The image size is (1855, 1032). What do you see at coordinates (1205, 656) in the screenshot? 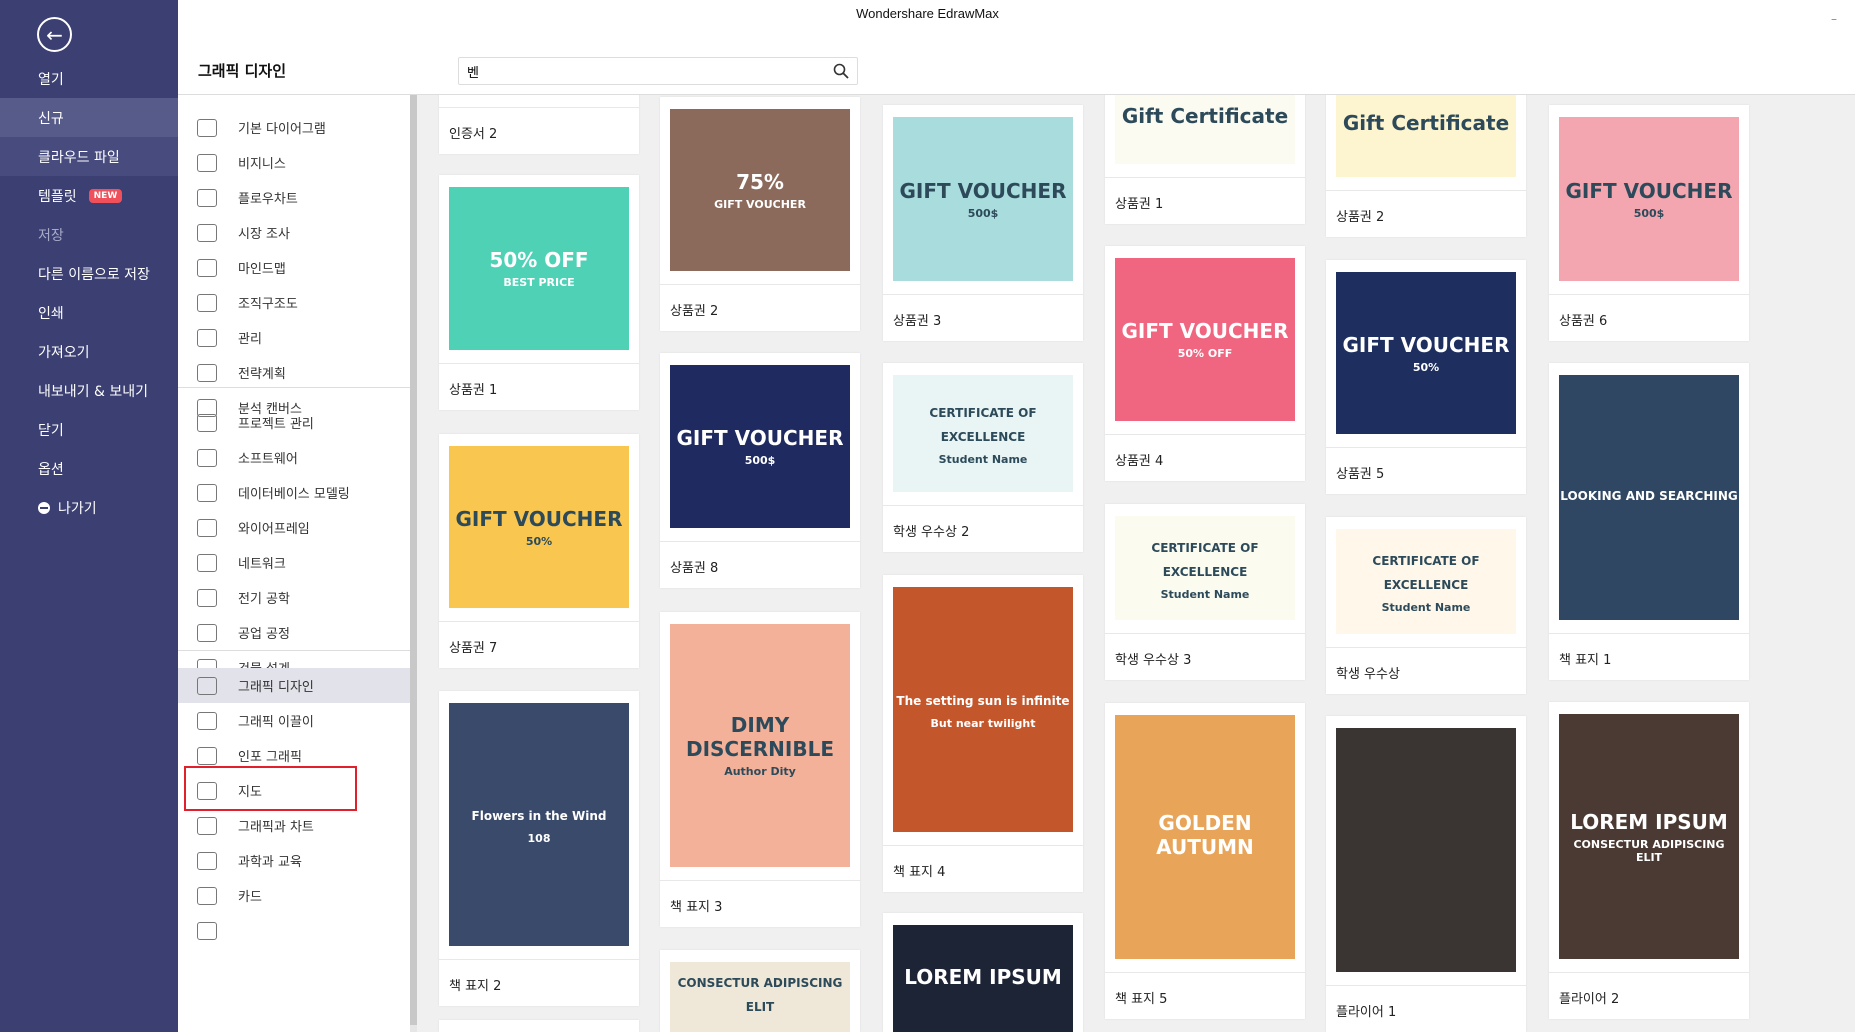
I see `template-label: 학생 우수상 3` at bounding box center [1205, 656].